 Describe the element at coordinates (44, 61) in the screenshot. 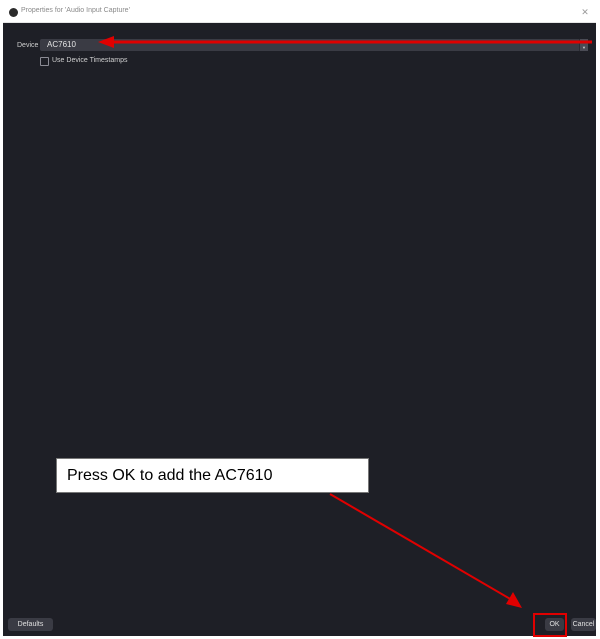

I see `device-timestamps-checkbox` at that location.